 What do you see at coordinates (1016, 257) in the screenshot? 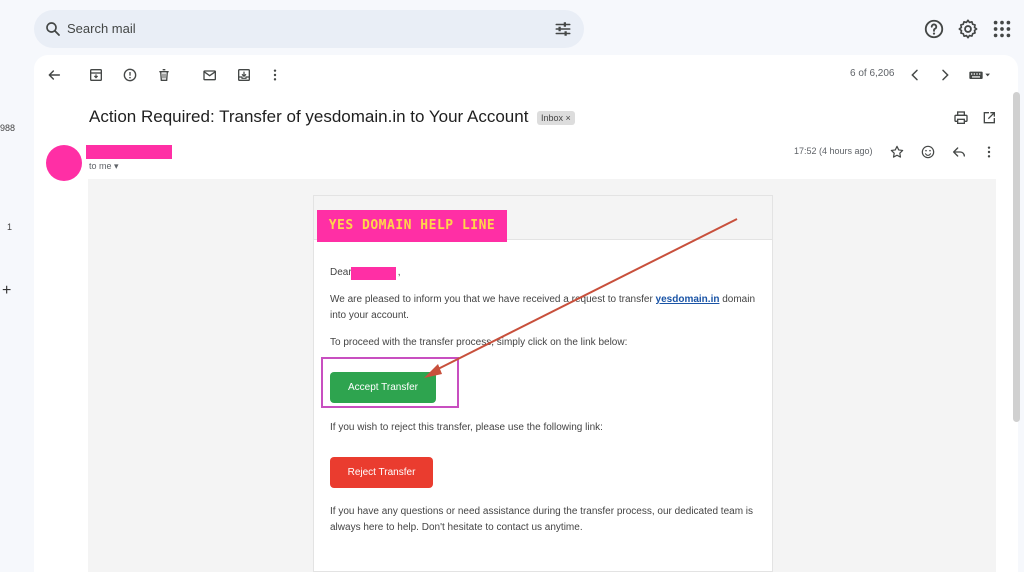
I see `scrollbar` at bounding box center [1016, 257].